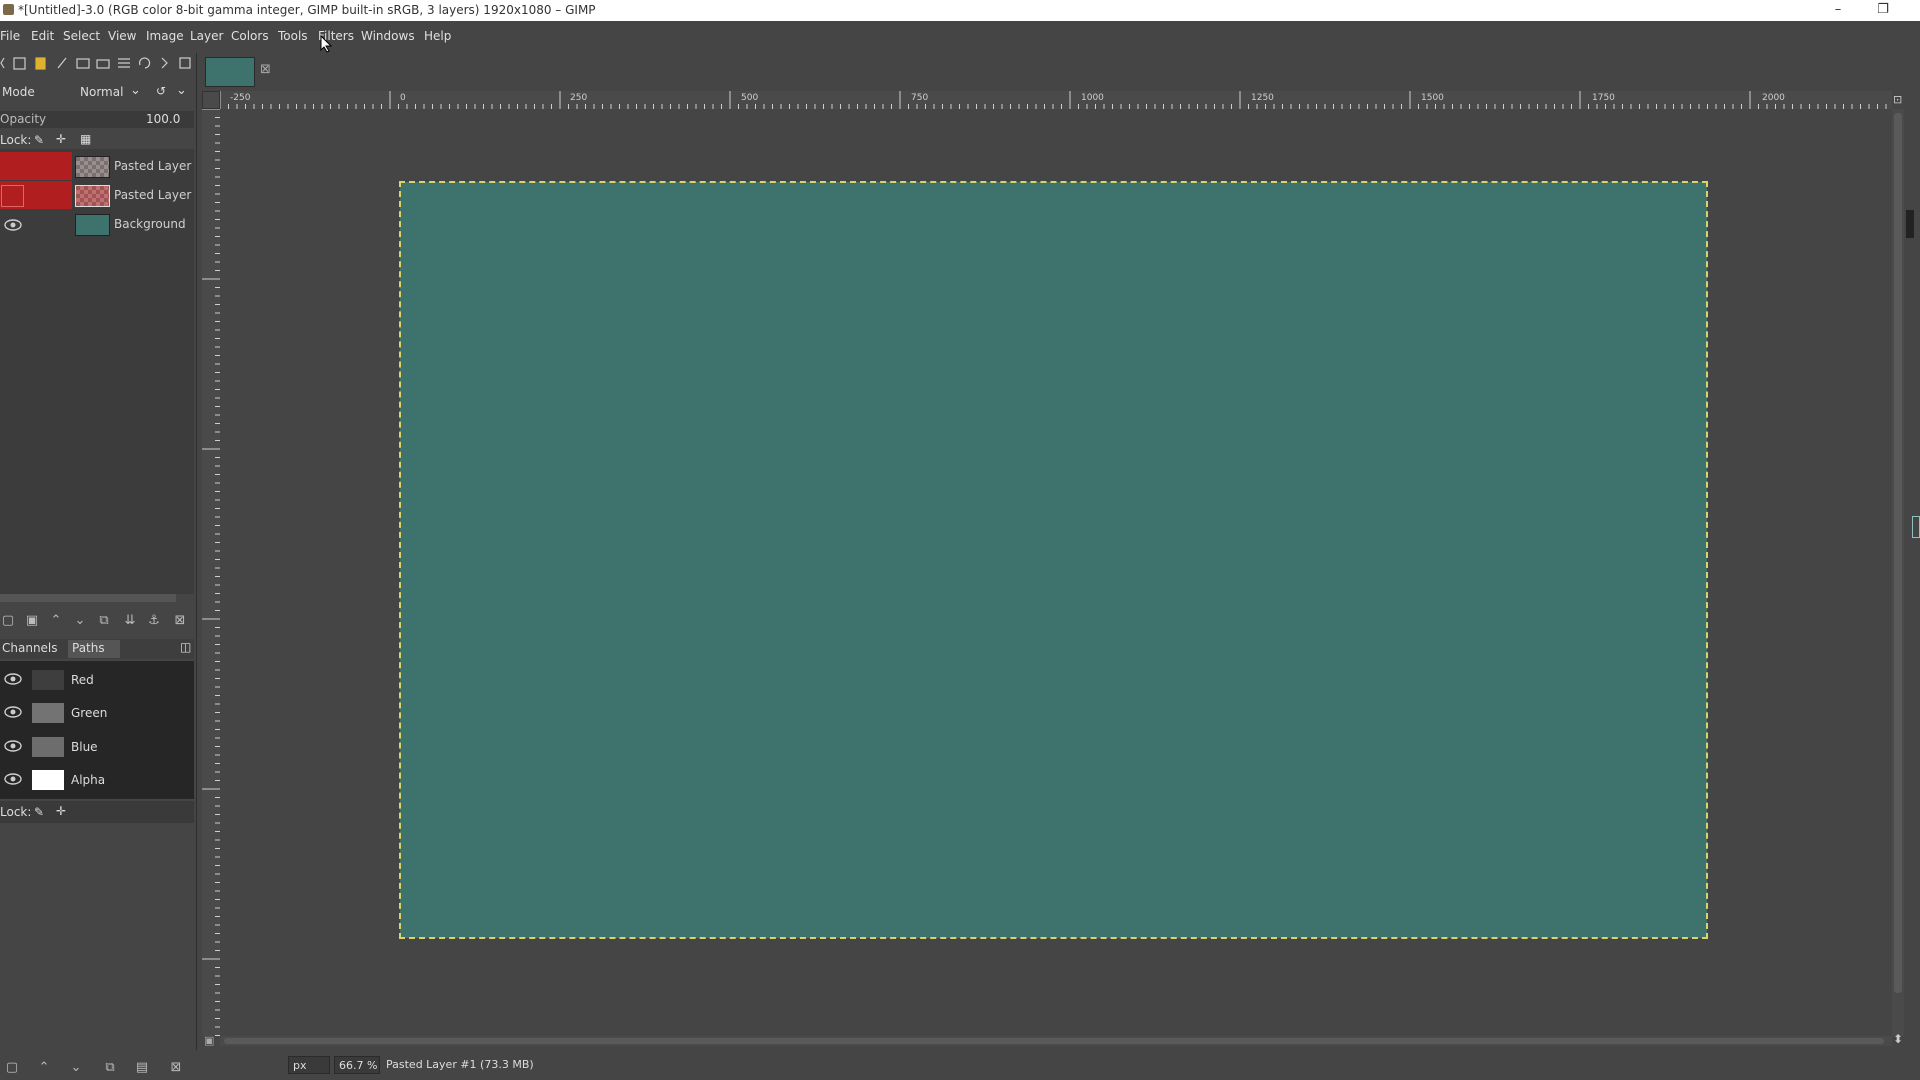 This screenshot has height=1080, width=1920. I want to click on vertical-scrollbar, so click(1898, 572).